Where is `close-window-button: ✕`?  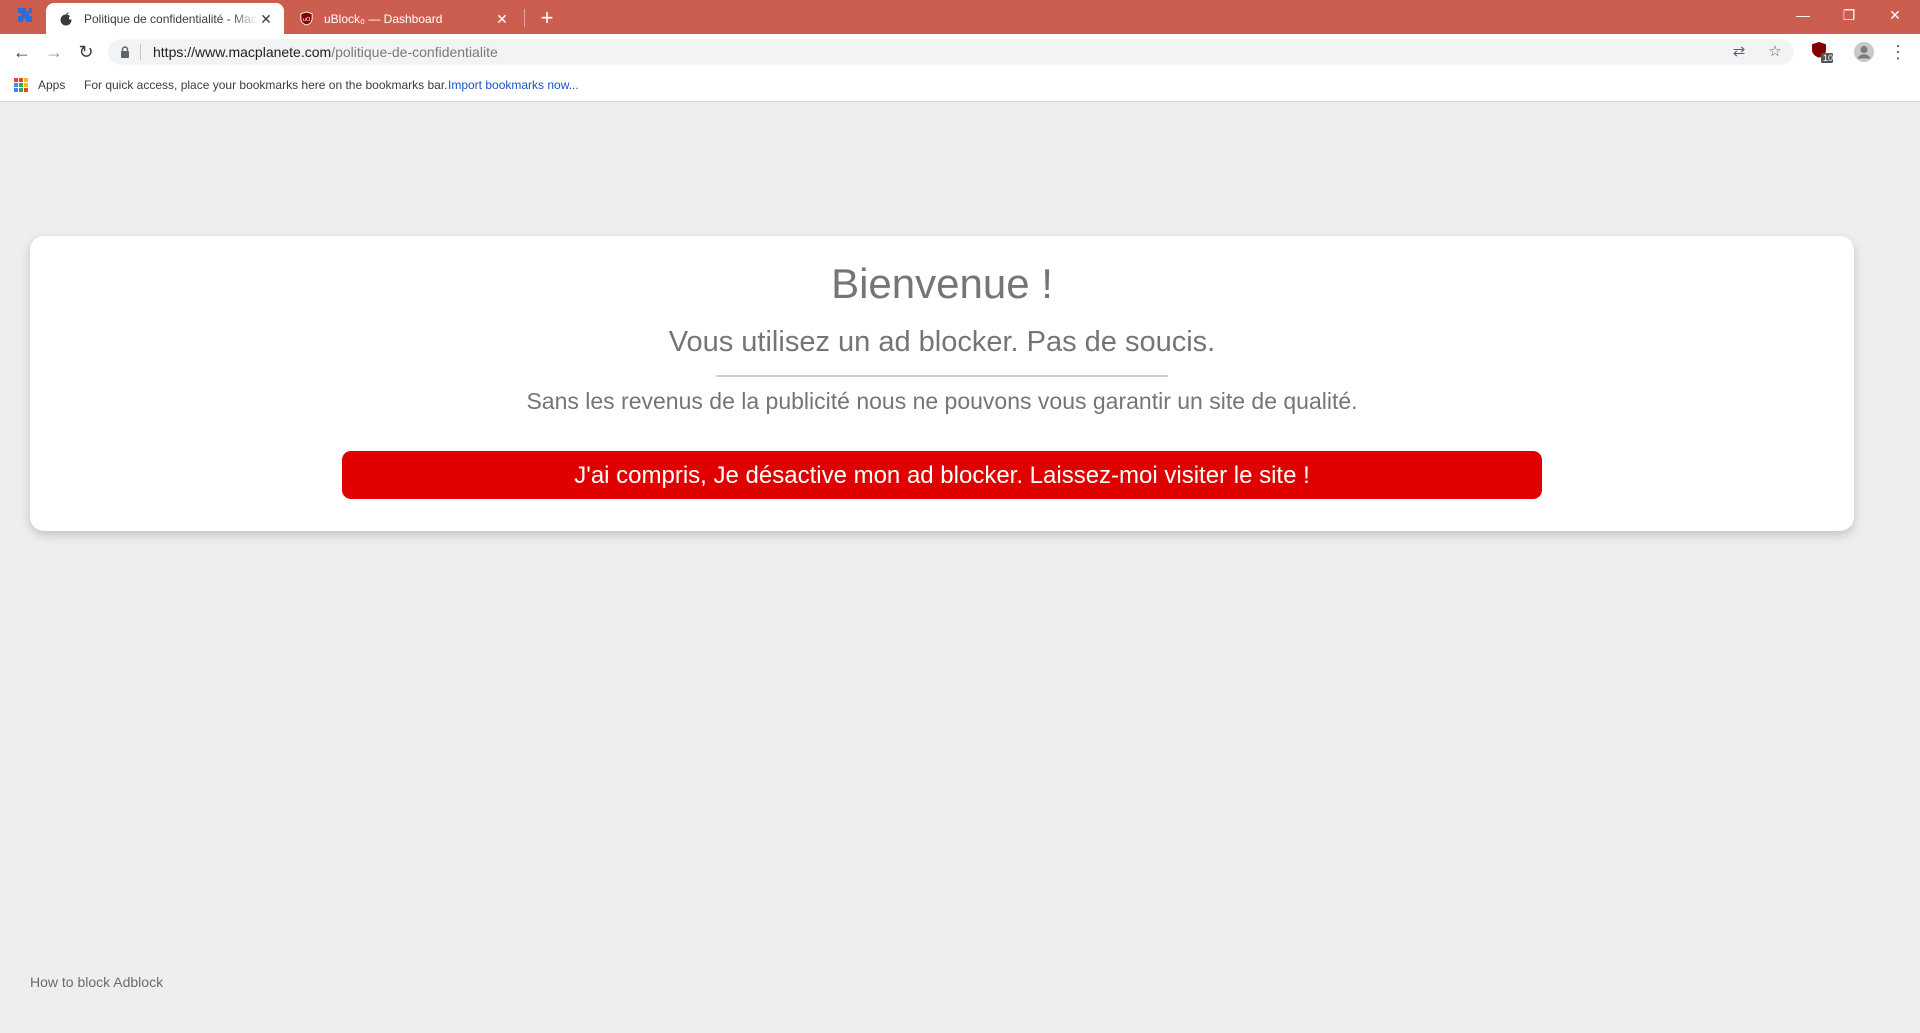 close-window-button: ✕ is located at coordinates (1895, 15).